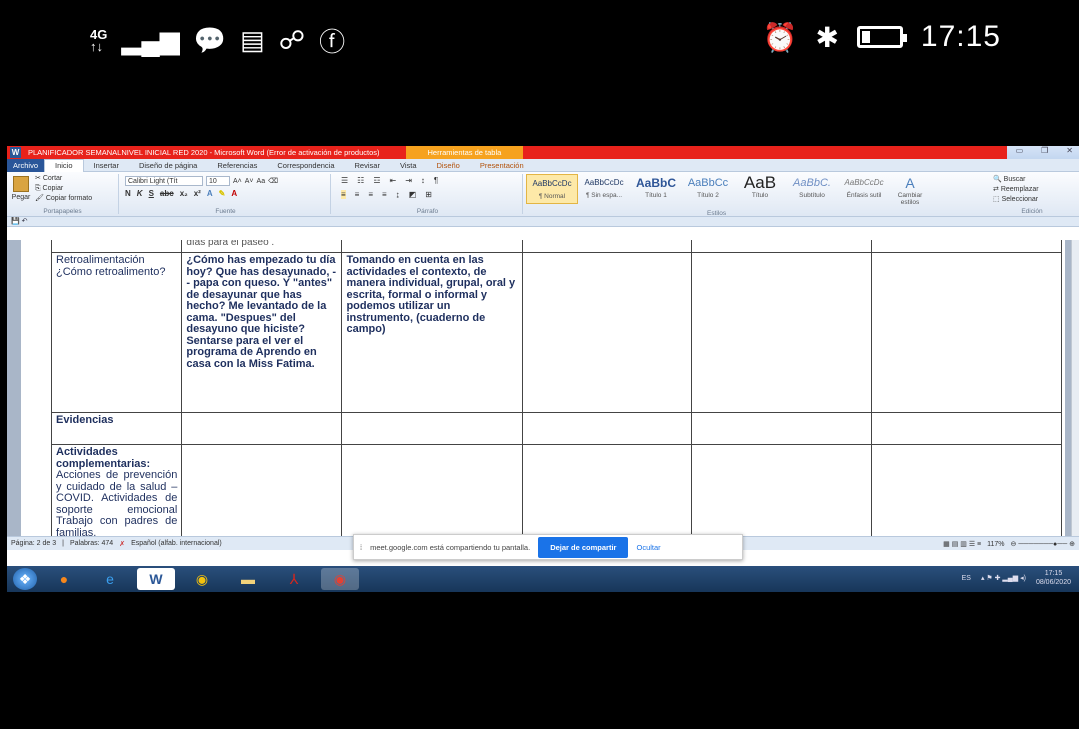 This screenshot has width=1079, height=729. What do you see at coordinates (1016, 200) in the screenshot?
I see `select-button: ⬚ Seleccionar` at bounding box center [1016, 200].